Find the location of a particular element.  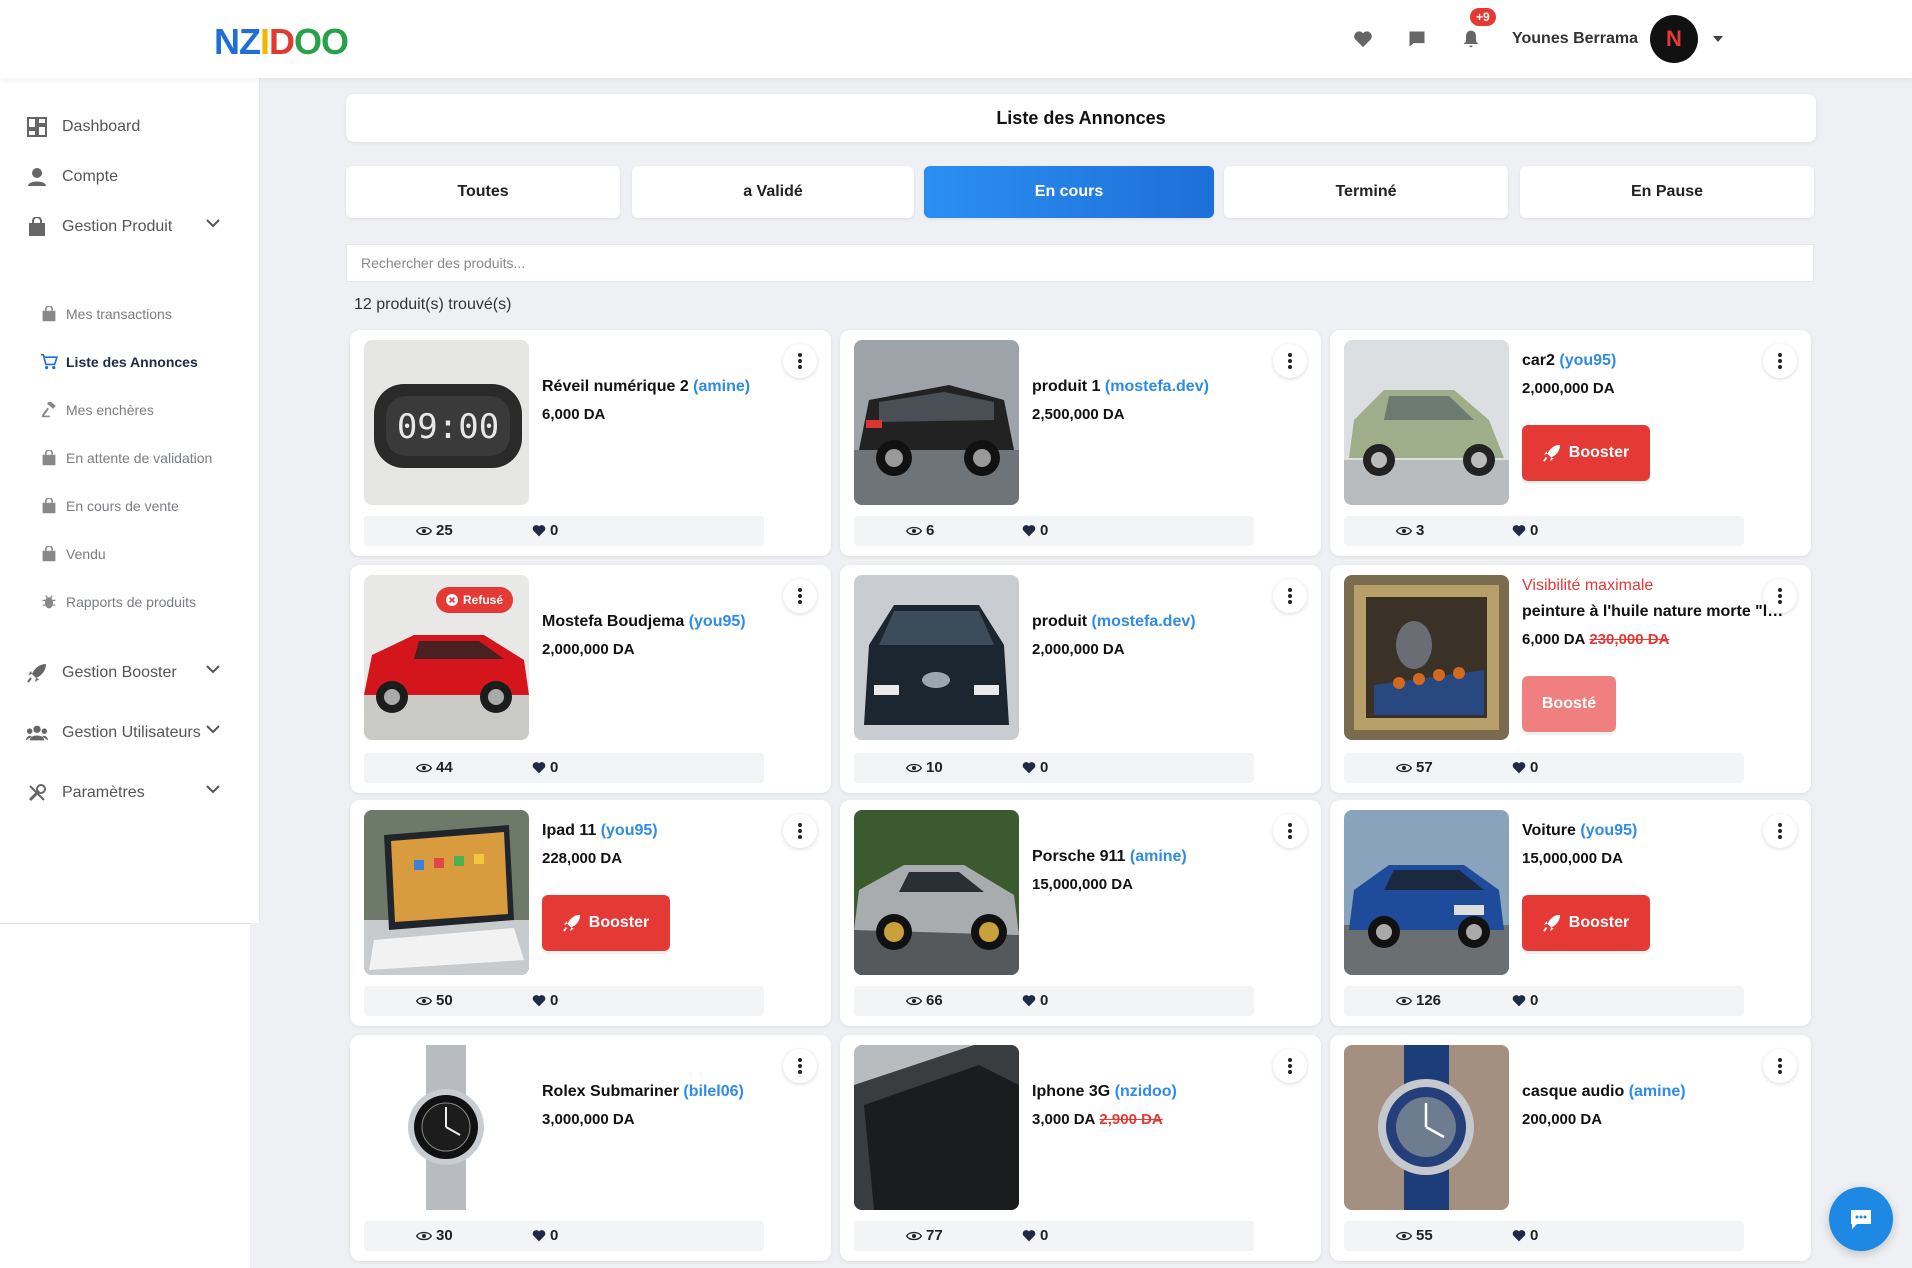

views-stat: 57 is located at coordinates (1414, 767).